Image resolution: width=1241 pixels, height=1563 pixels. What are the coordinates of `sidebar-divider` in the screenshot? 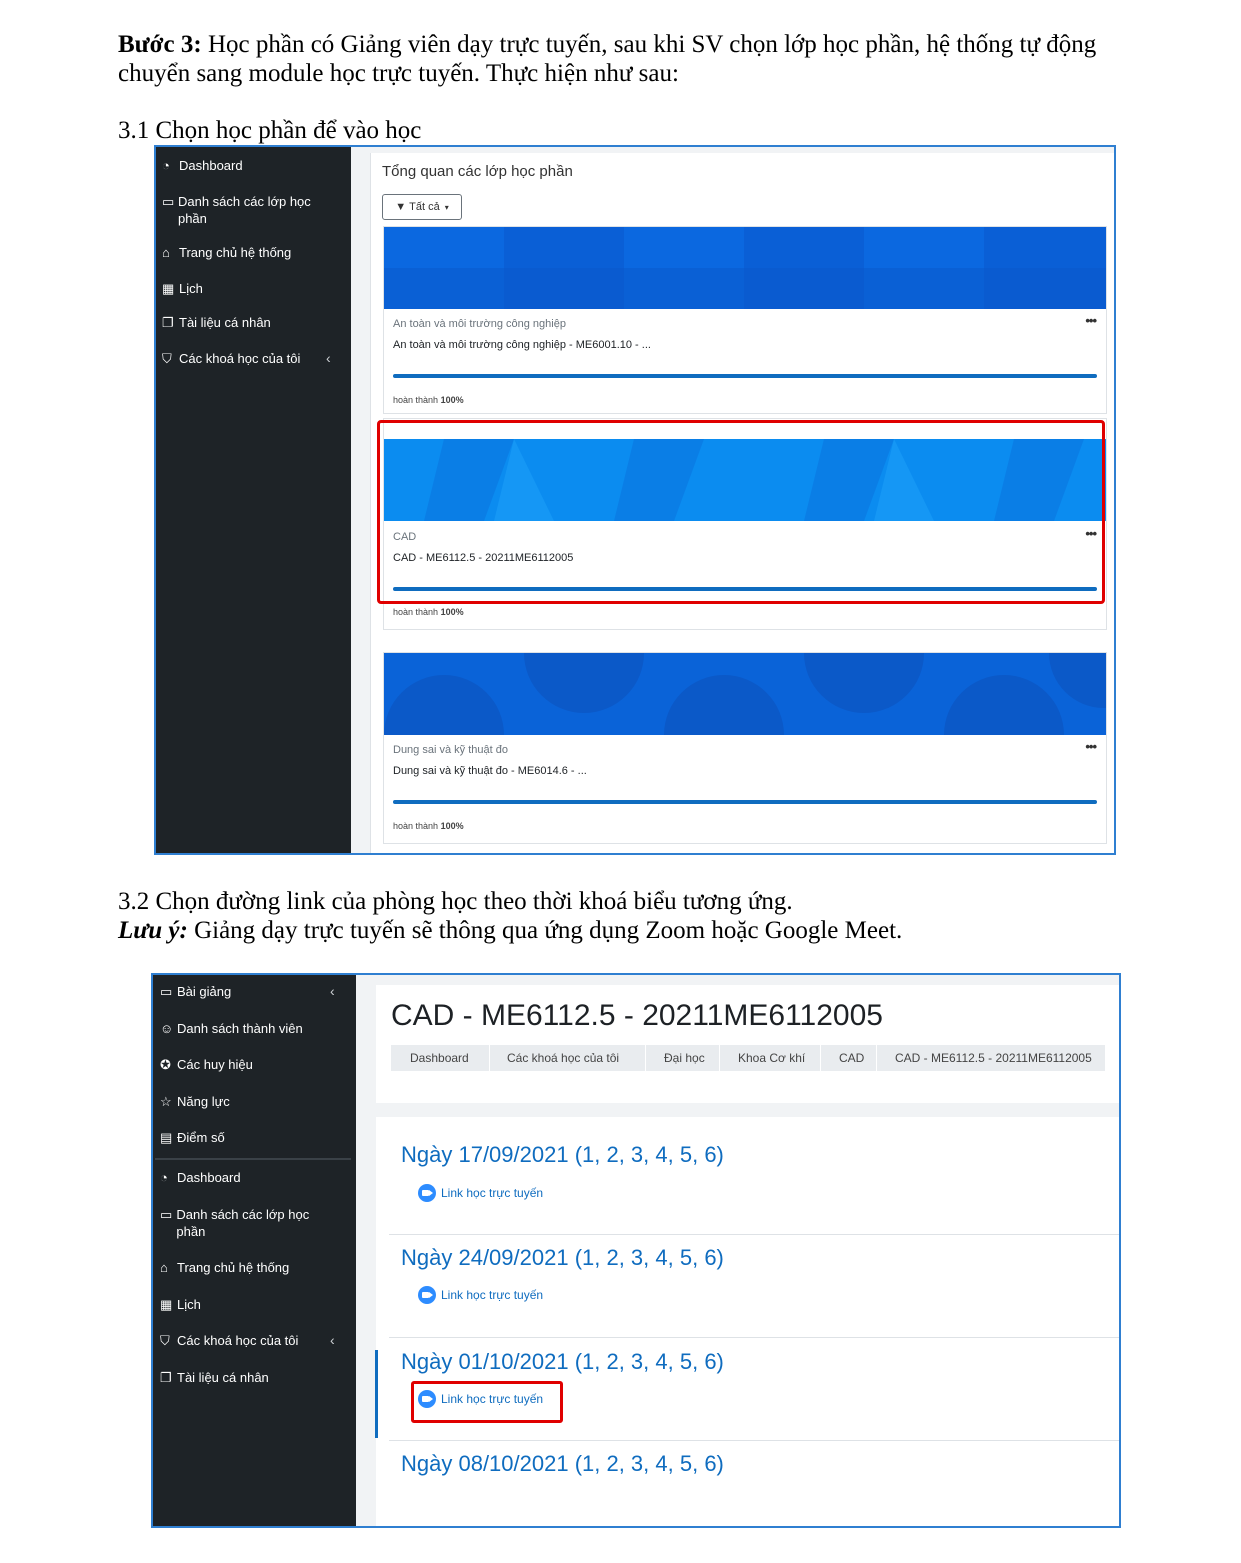 It's located at (253, 1159).